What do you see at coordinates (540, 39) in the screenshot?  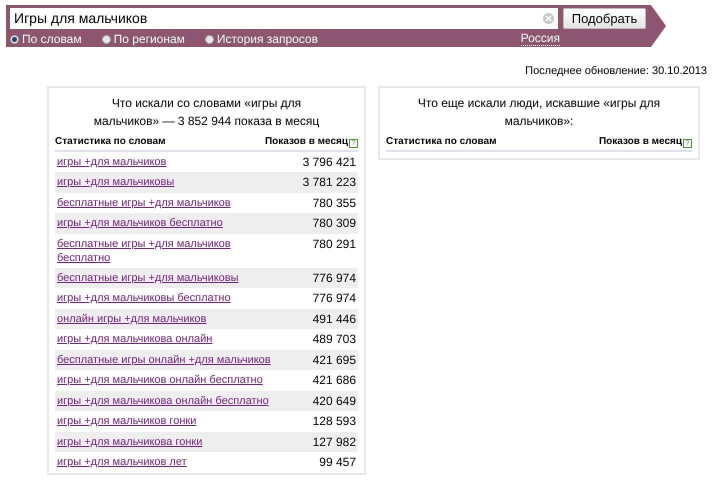 I see `region-link: Россия` at bounding box center [540, 39].